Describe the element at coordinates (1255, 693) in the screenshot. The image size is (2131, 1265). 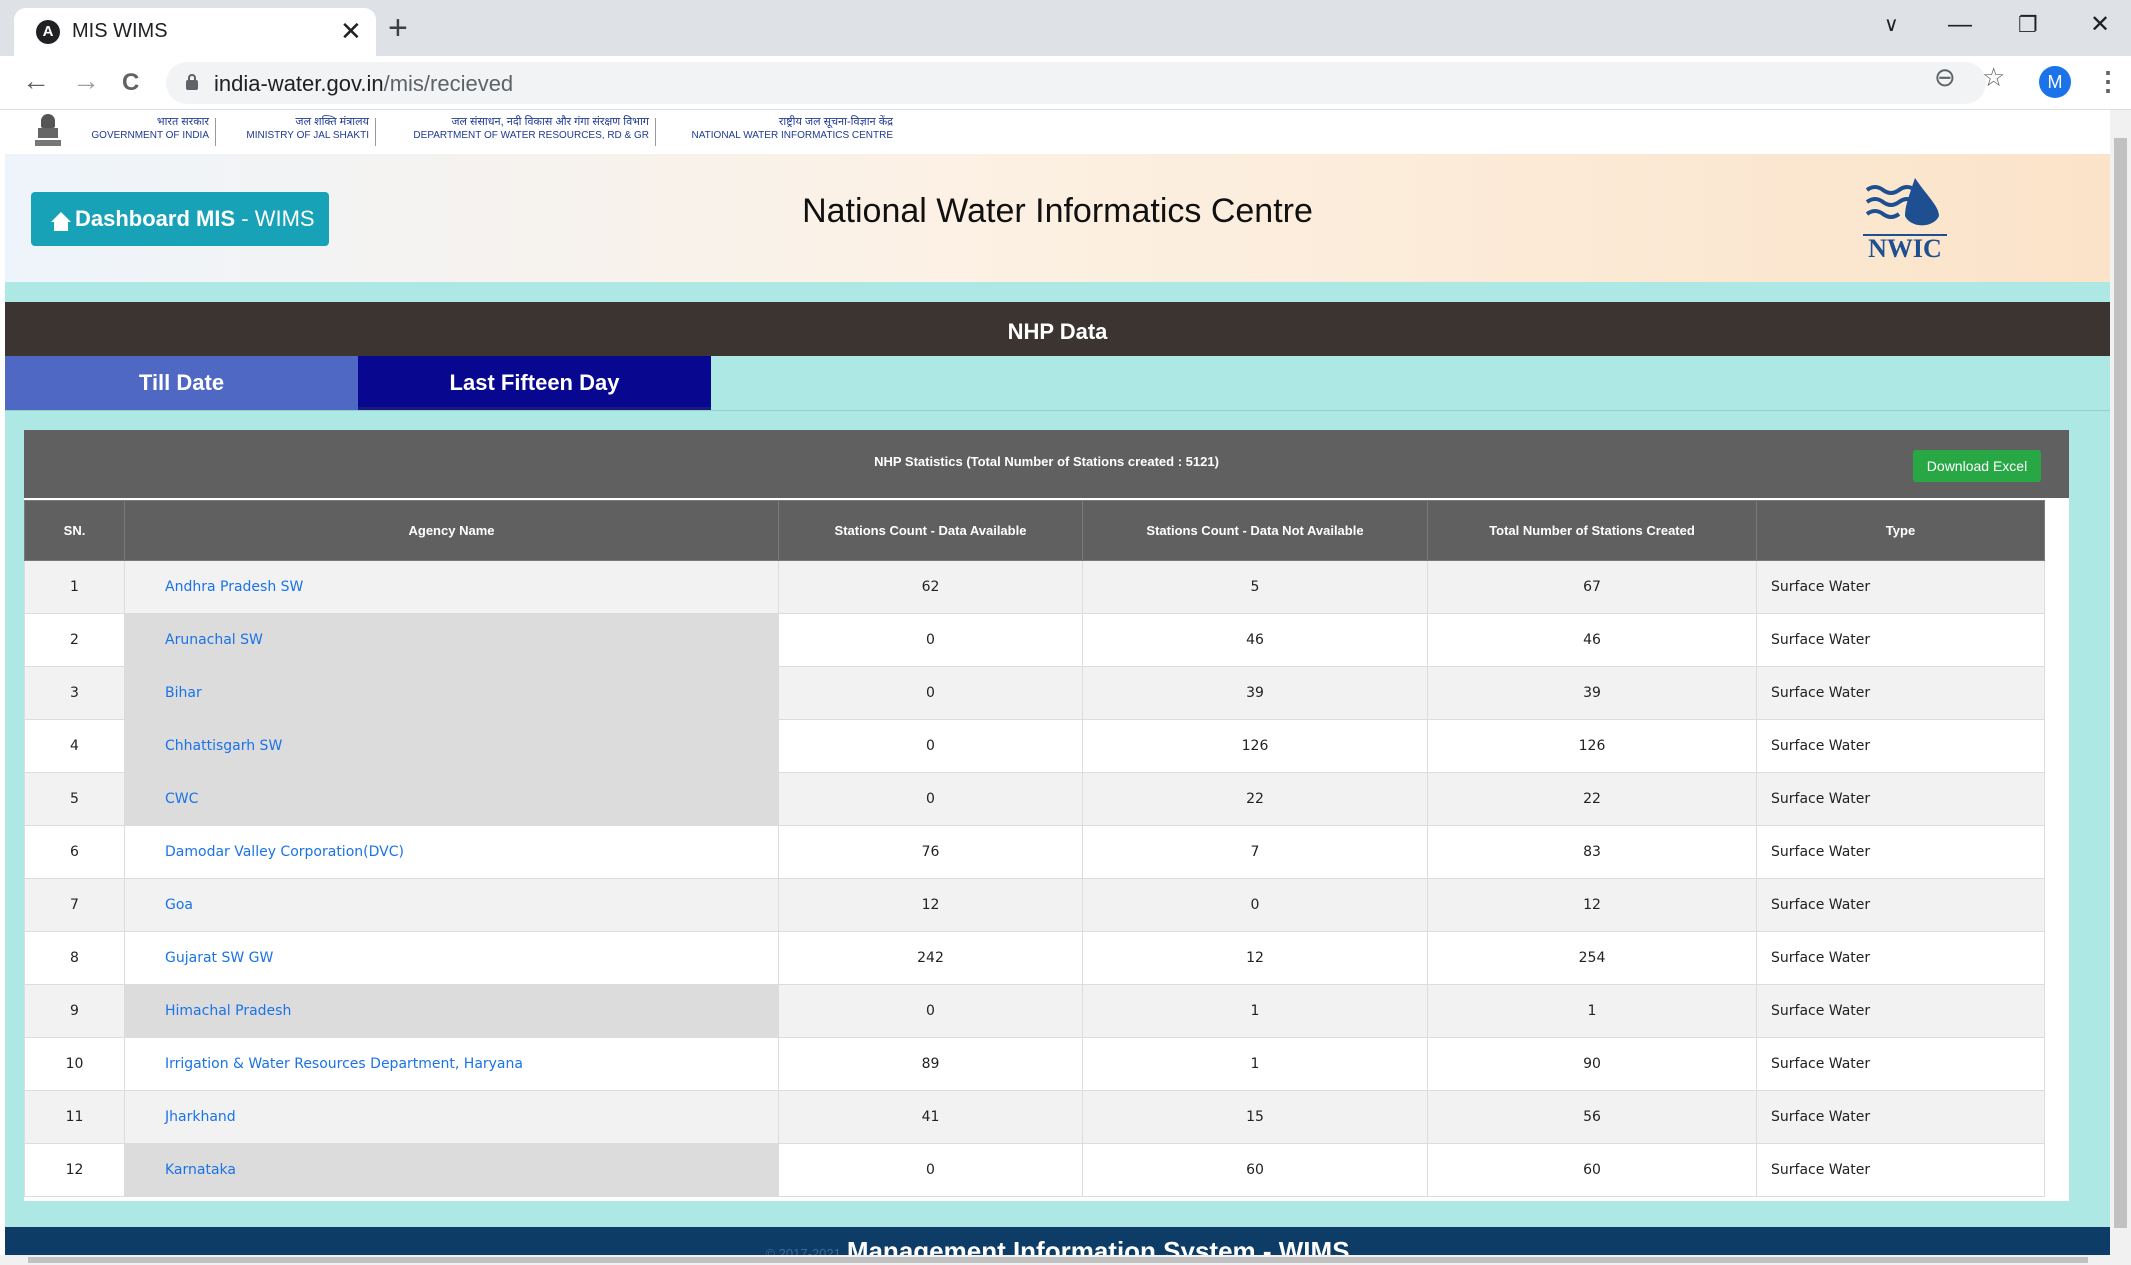
I see `cell-data-not-available: 39` at that location.